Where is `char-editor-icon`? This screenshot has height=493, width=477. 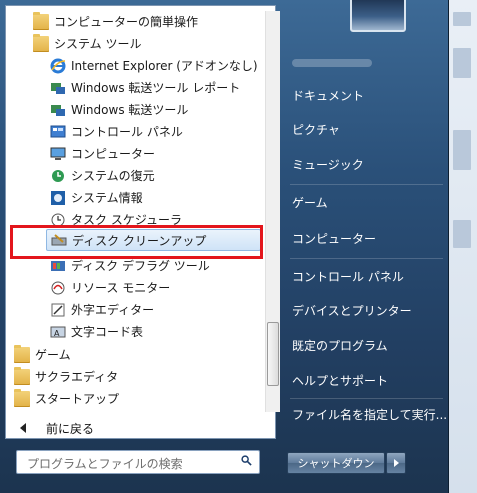 char-editor-icon is located at coordinates (58, 310).